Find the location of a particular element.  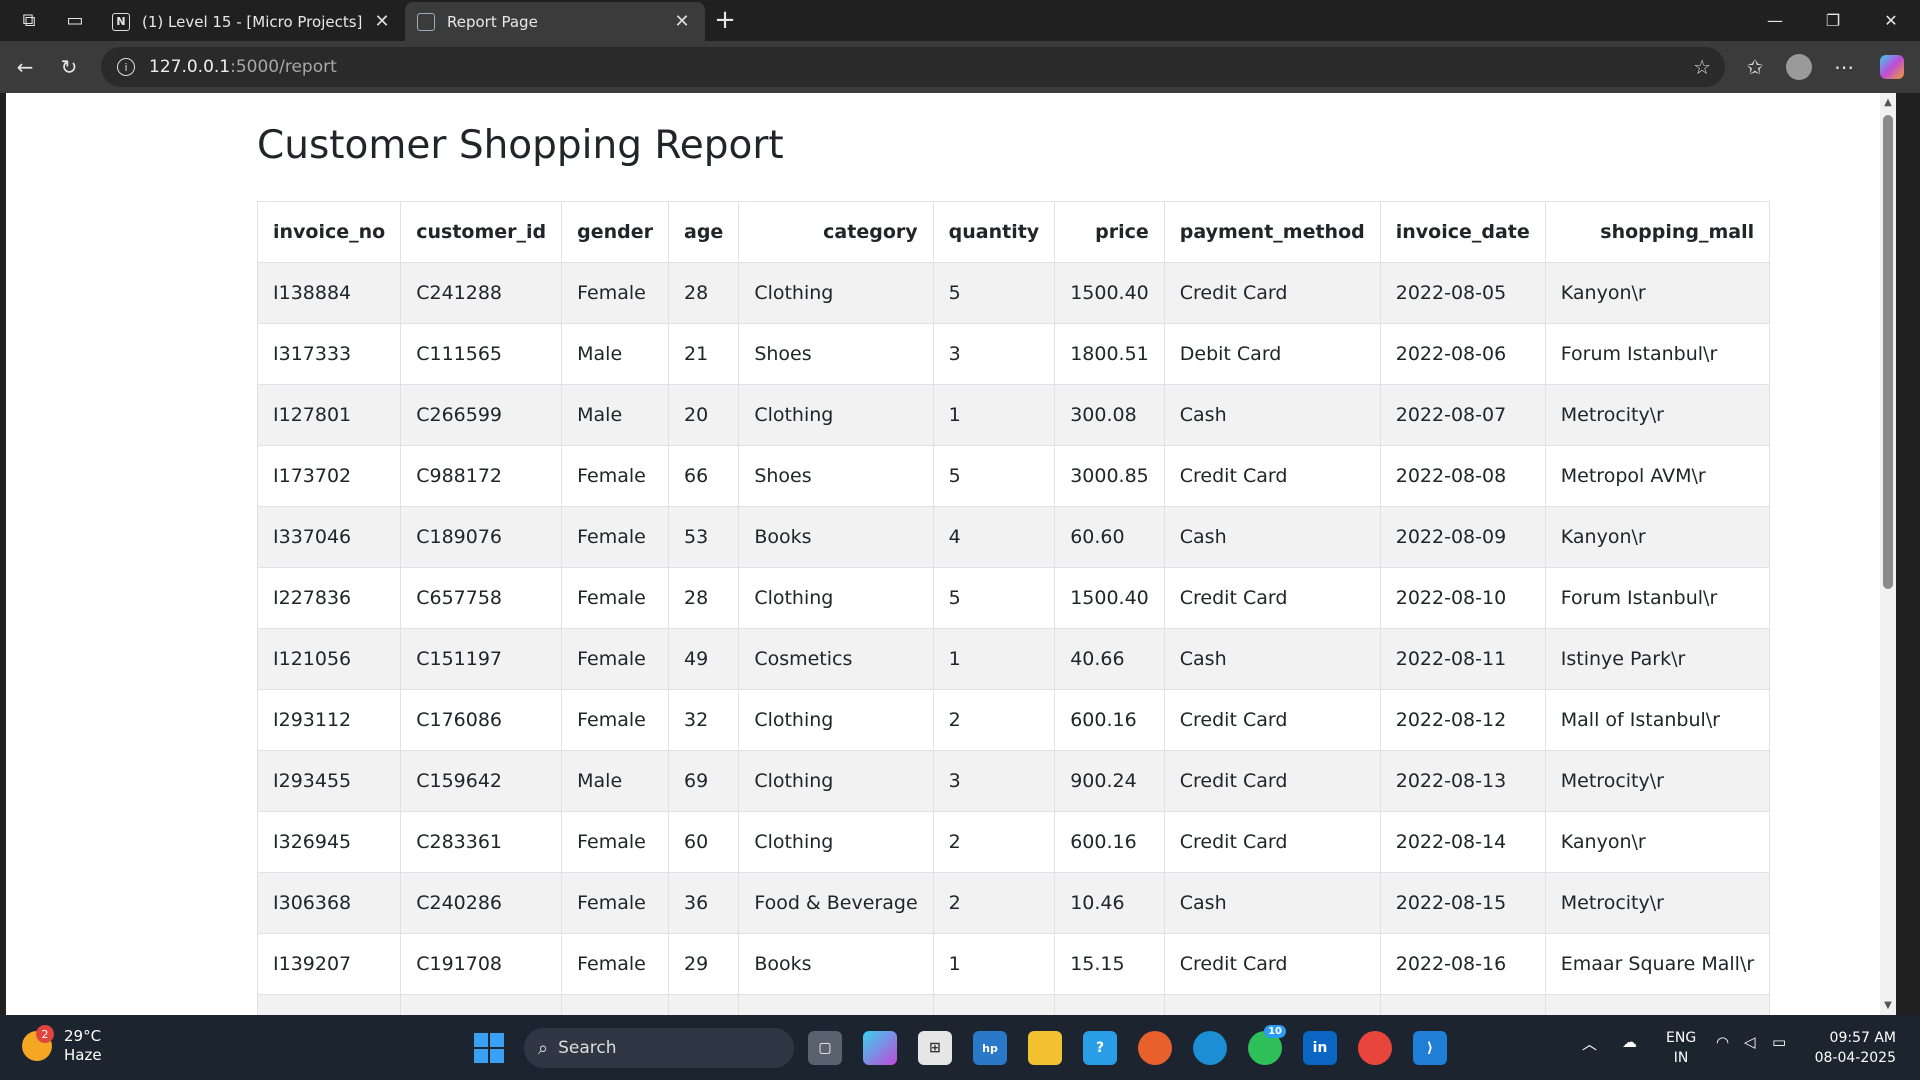

favorite-star-icon: ☆ is located at coordinates (1702, 67).